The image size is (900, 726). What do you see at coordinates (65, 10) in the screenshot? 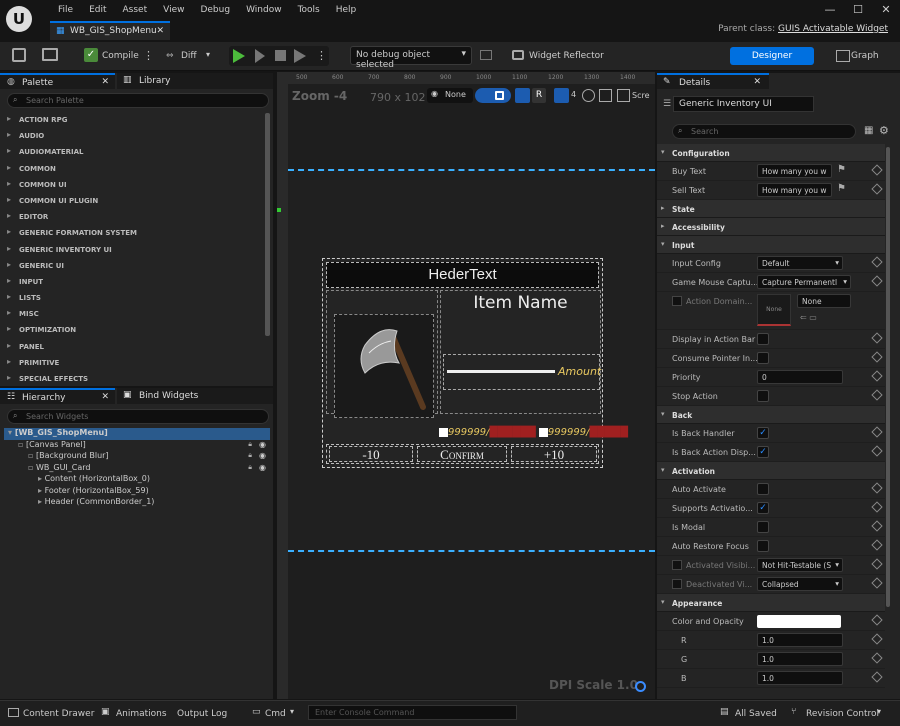
I see `menu-file: File` at bounding box center [65, 10].